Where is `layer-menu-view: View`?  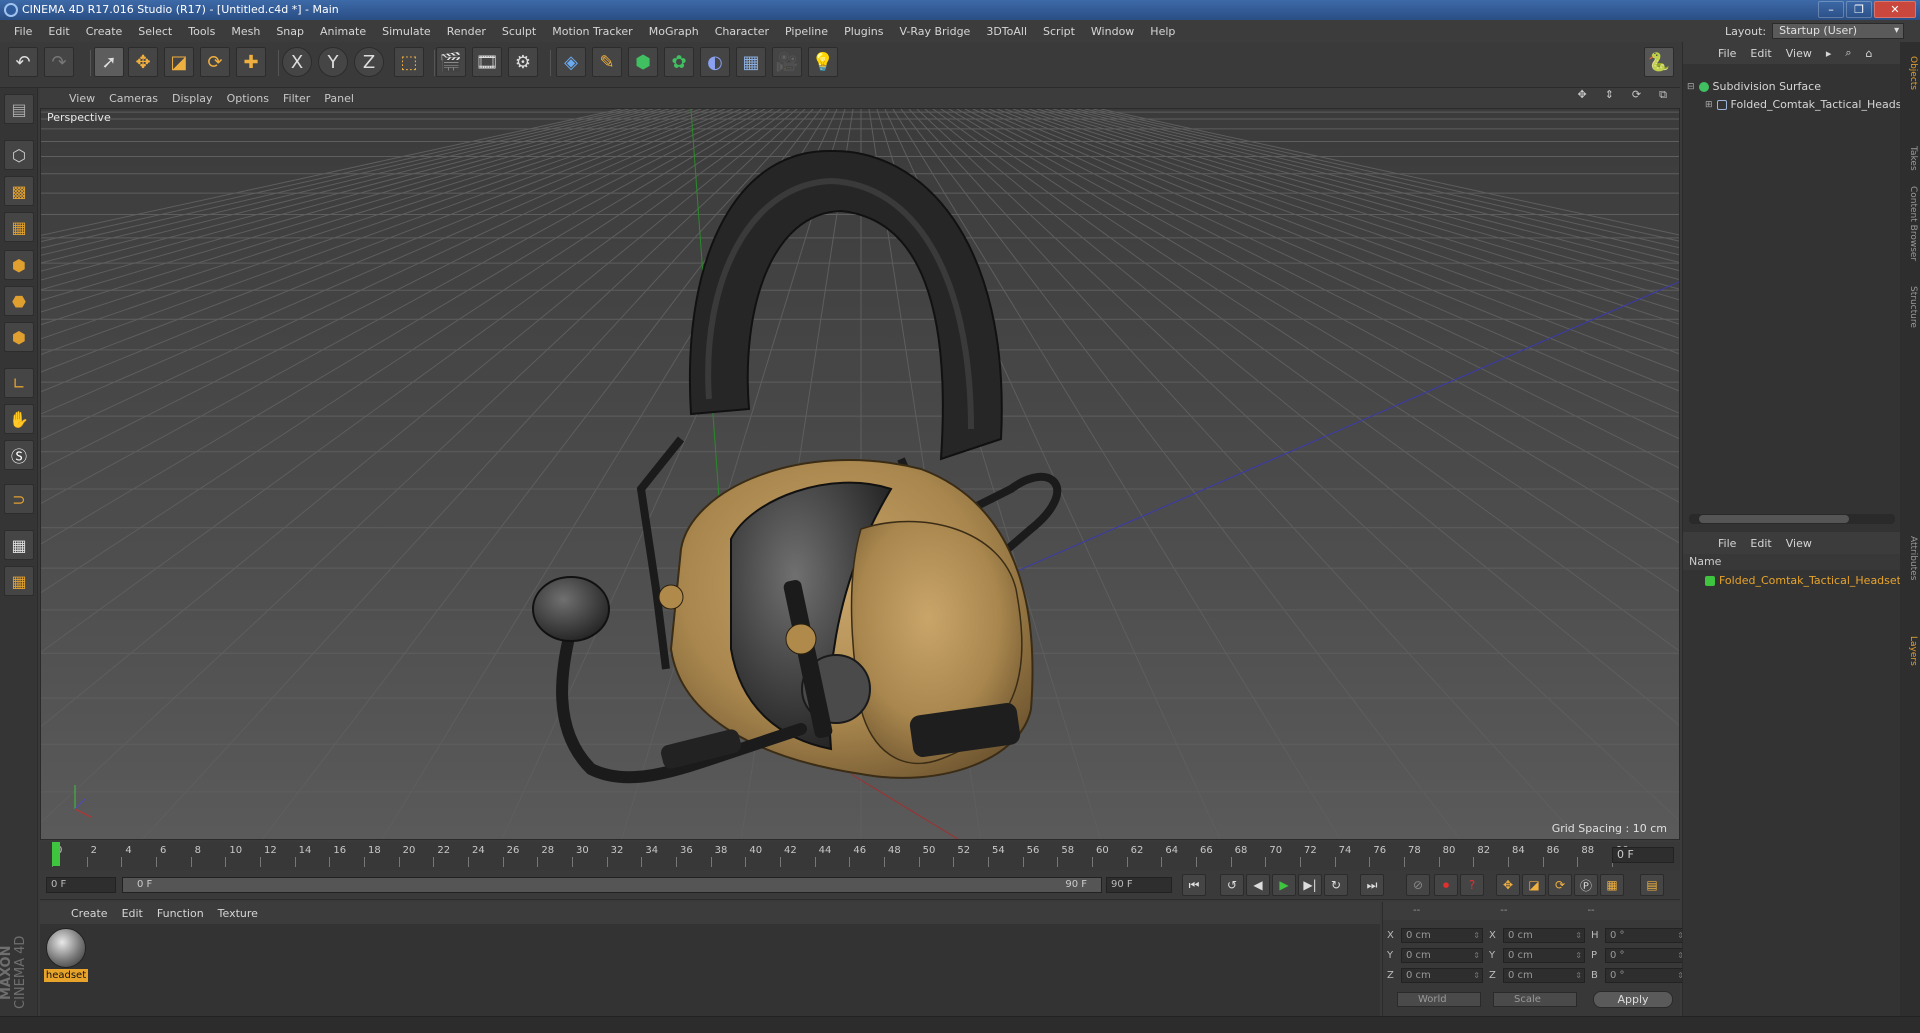 layer-menu-view: View is located at coordinates (1799, 543).